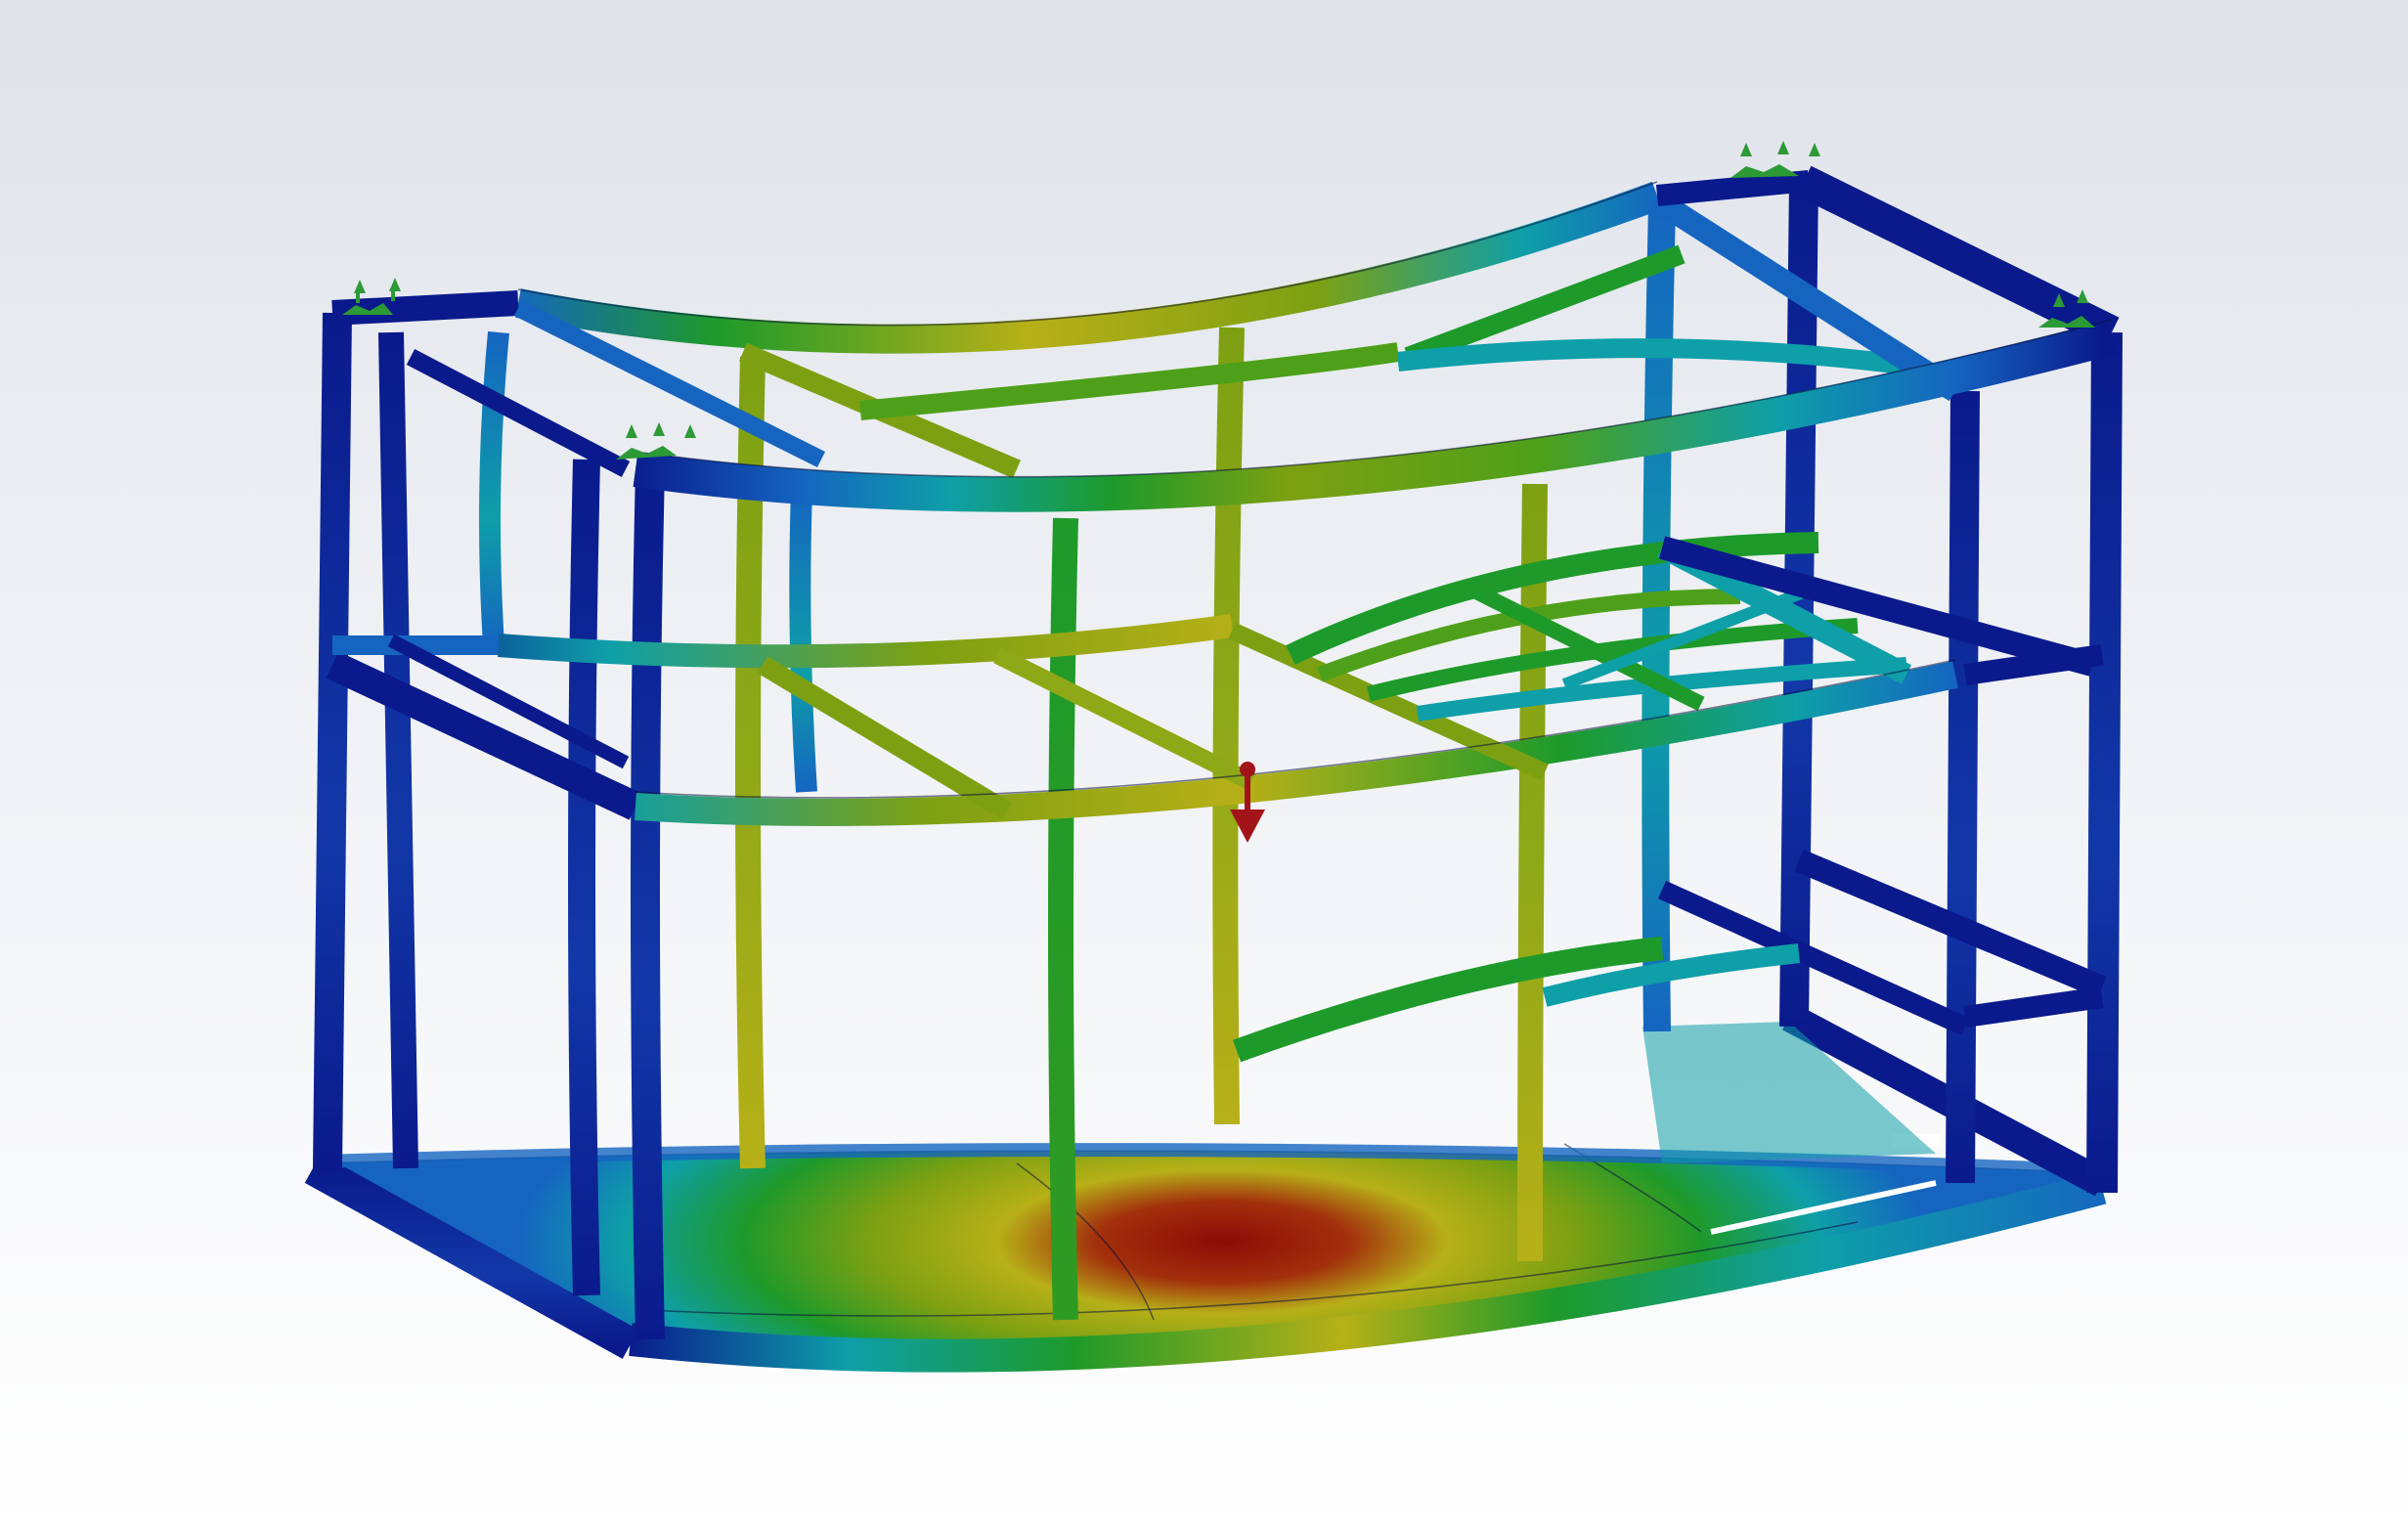 This screenshot has width=2408, height=1532. Describe the element at coordinates (1448, 1000) in the screenshot. I see `rear-lower-rail` at that location.